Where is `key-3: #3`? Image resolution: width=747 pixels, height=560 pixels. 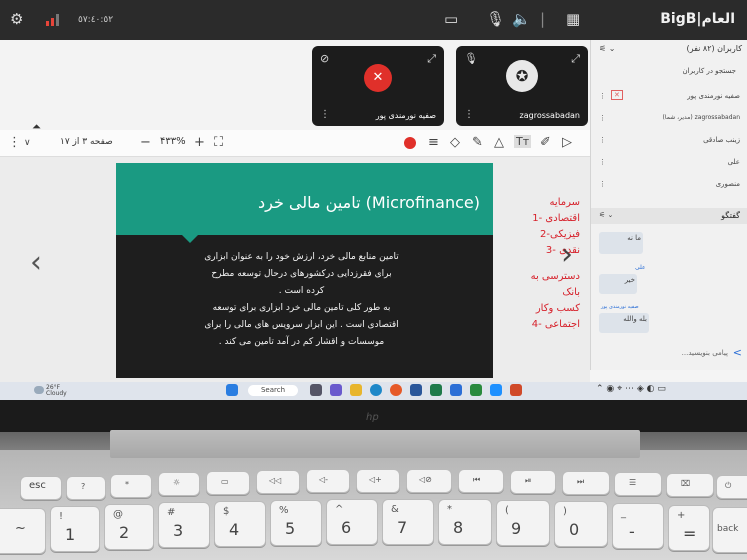
key-3: #3 is located at coordinates (184, 525).